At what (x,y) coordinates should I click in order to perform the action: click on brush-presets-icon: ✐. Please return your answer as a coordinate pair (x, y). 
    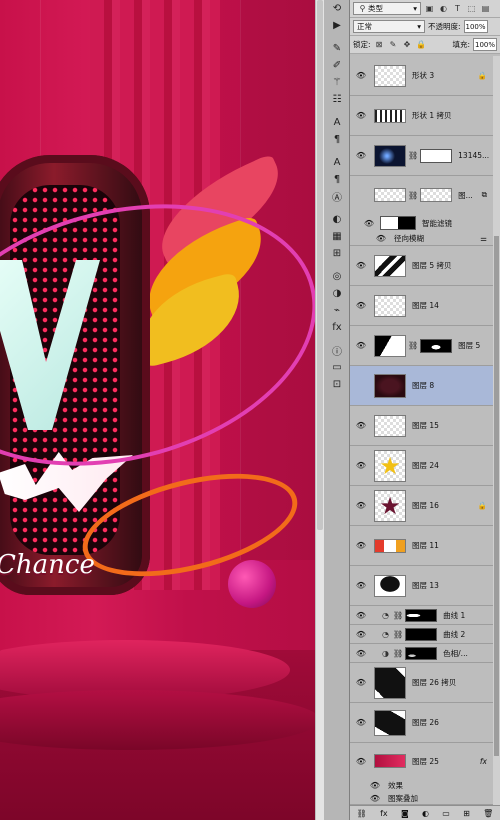
    Looking at the image, I should click on (337, 65).